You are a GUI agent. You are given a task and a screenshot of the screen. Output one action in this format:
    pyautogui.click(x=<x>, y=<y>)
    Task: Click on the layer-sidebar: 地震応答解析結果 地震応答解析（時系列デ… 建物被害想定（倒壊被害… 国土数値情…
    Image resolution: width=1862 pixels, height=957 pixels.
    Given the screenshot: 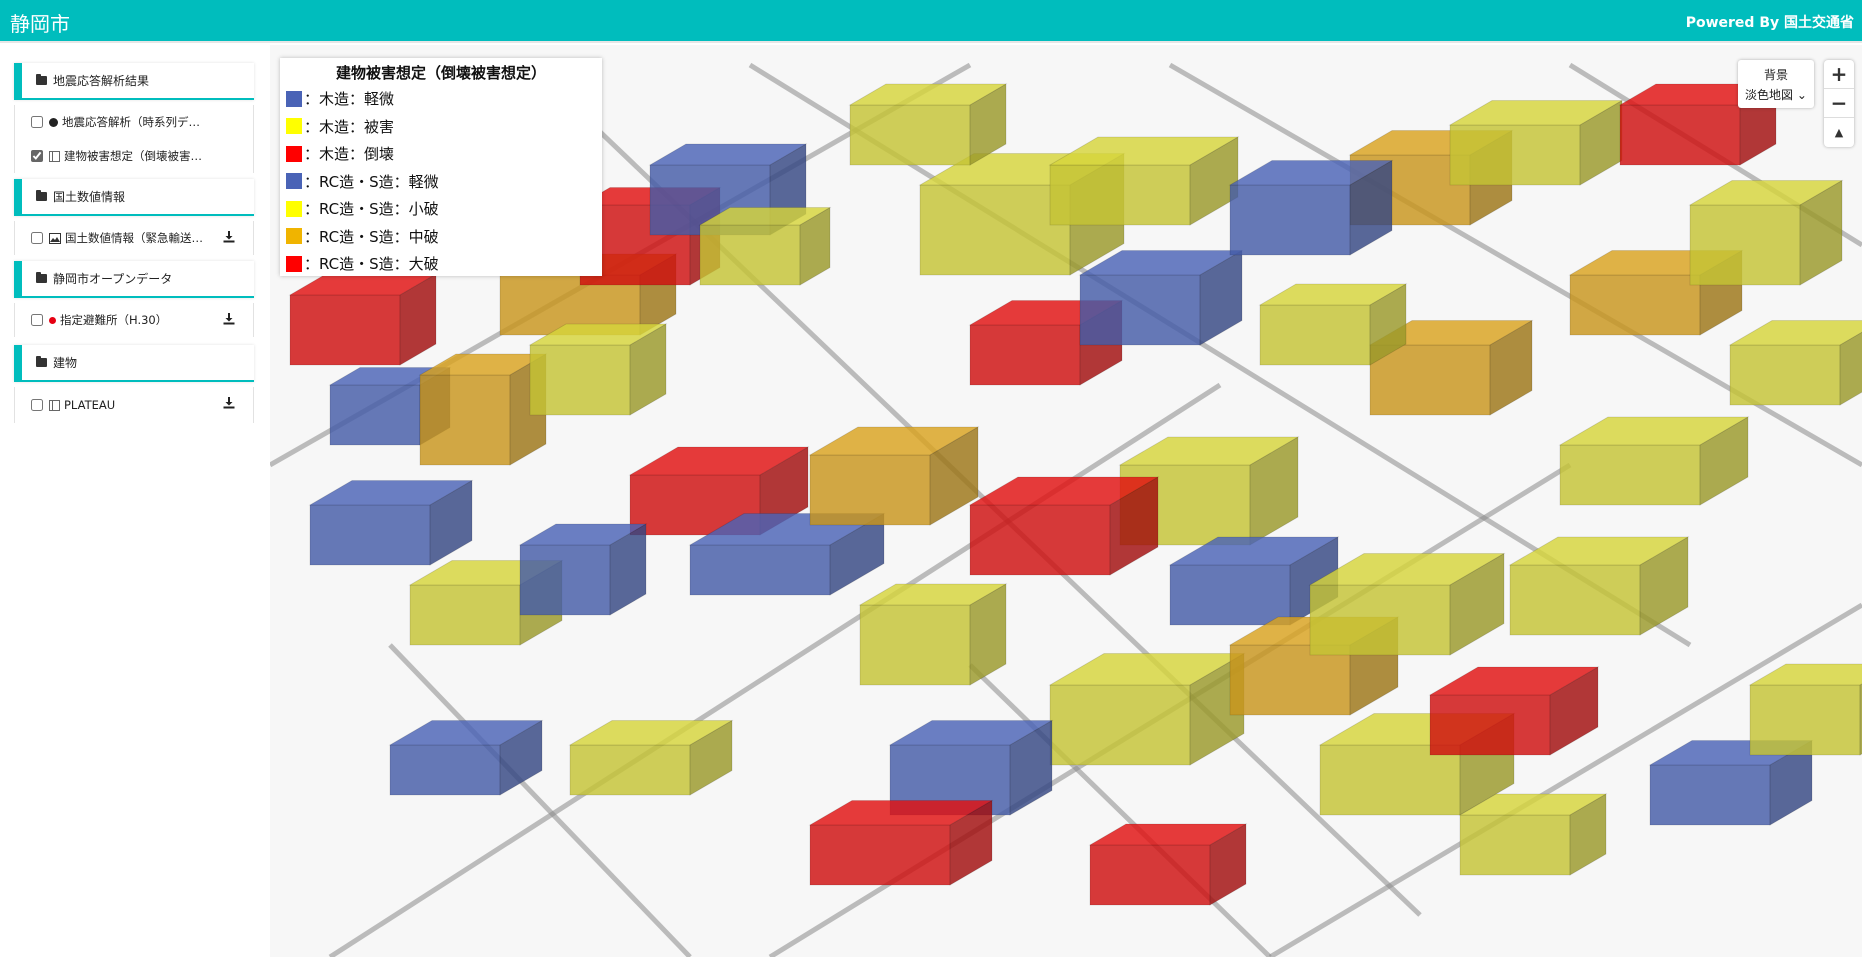 What is the action you would take?
    pyautogui.click(x=135, y=501)
    